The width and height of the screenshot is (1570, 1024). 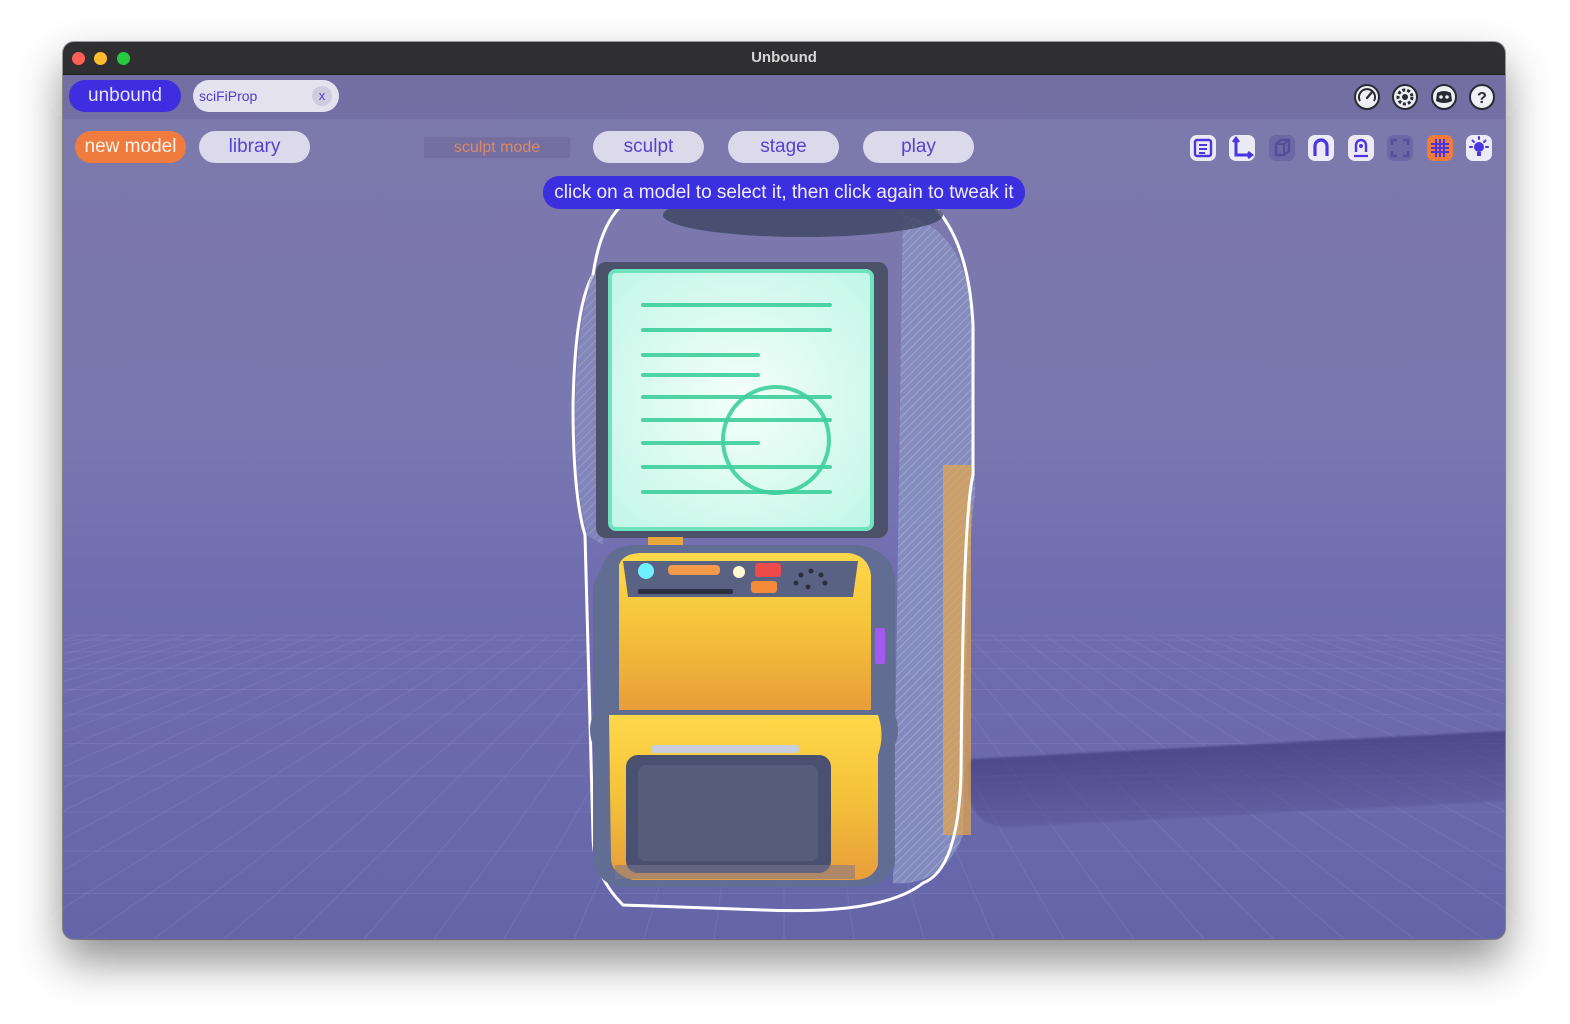 I want to click on frame-select-icon, so click(x=1400, y=148).